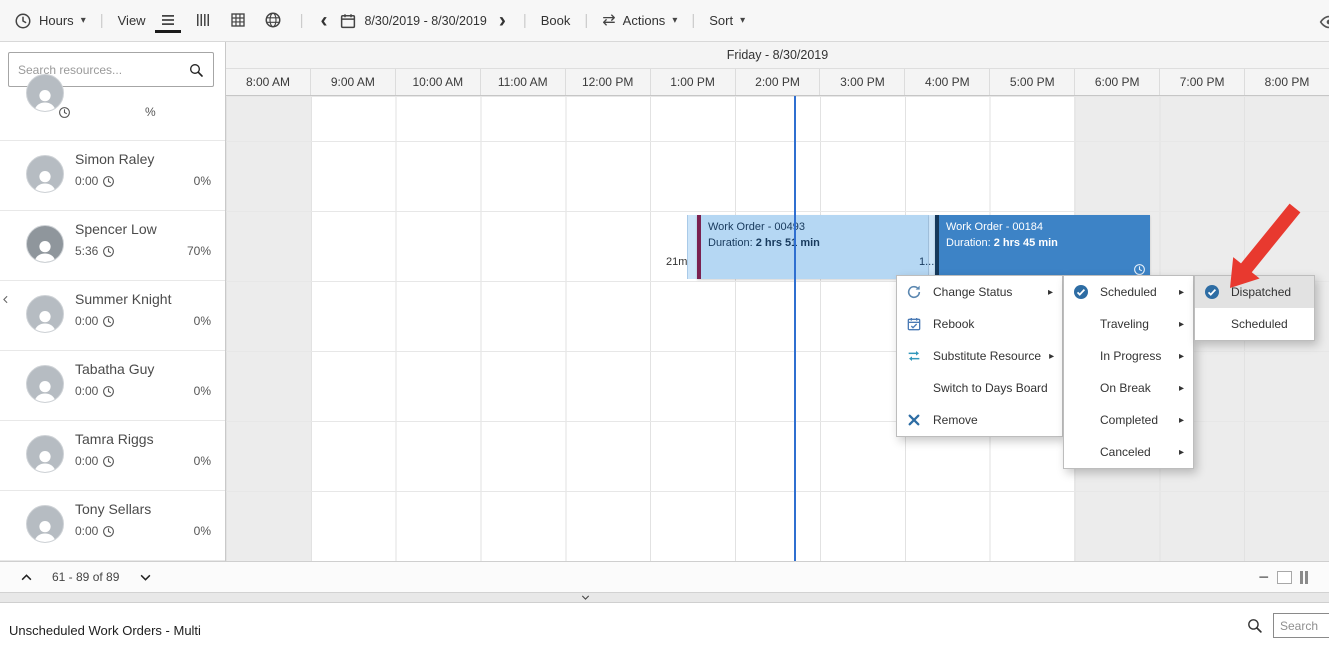 The width and height of the screenshot is (1329, 645). Describe the element at coordinates (150, 112) in the screenshot. I see `resource-utilization: %` at that location.